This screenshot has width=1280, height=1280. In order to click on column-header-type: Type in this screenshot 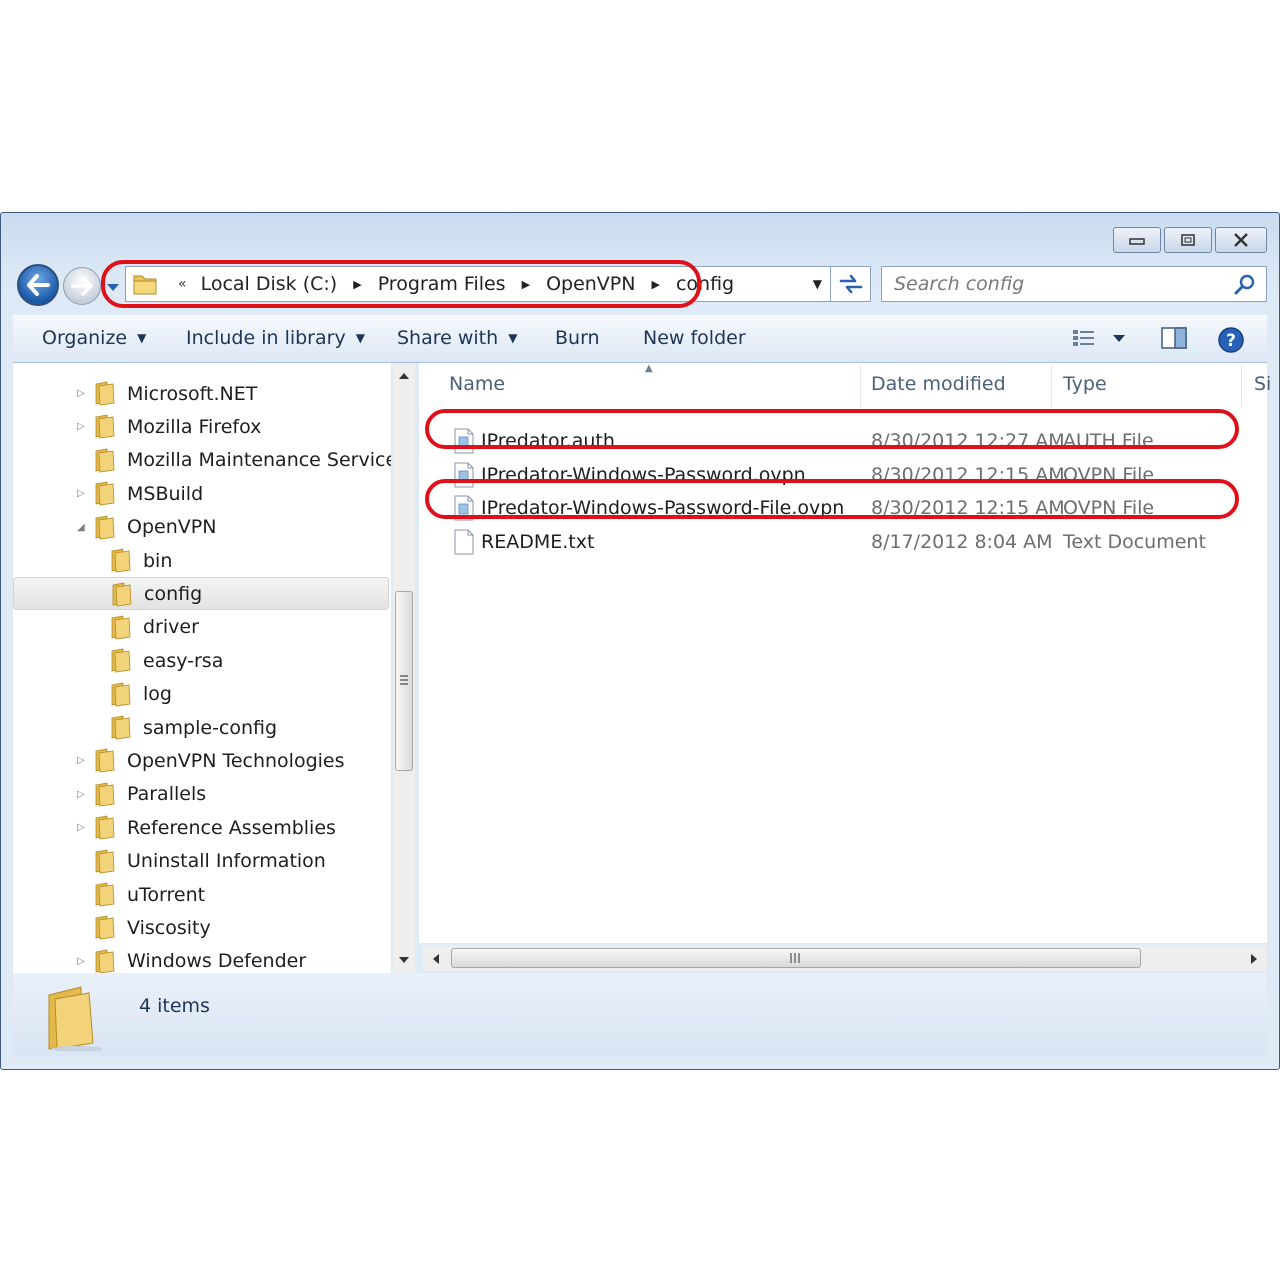, I will do `click(1085, 384)`.